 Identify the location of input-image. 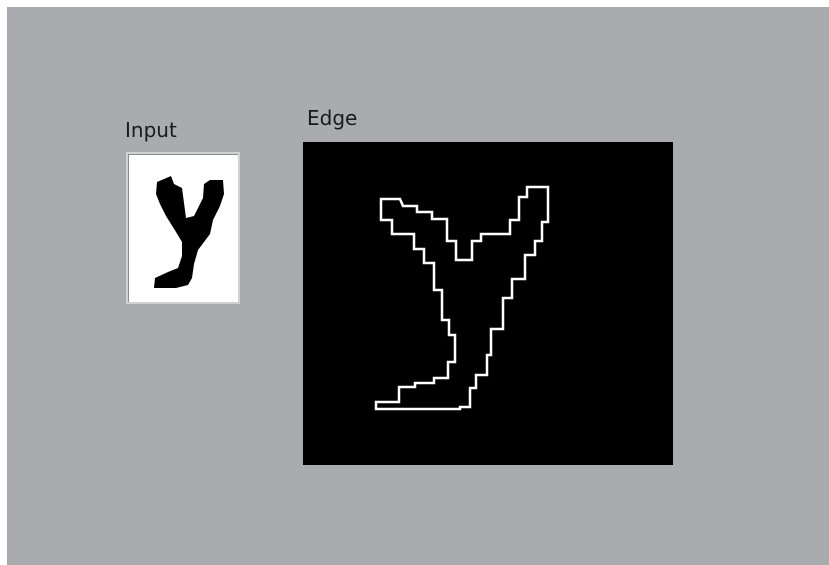
(183, 228).